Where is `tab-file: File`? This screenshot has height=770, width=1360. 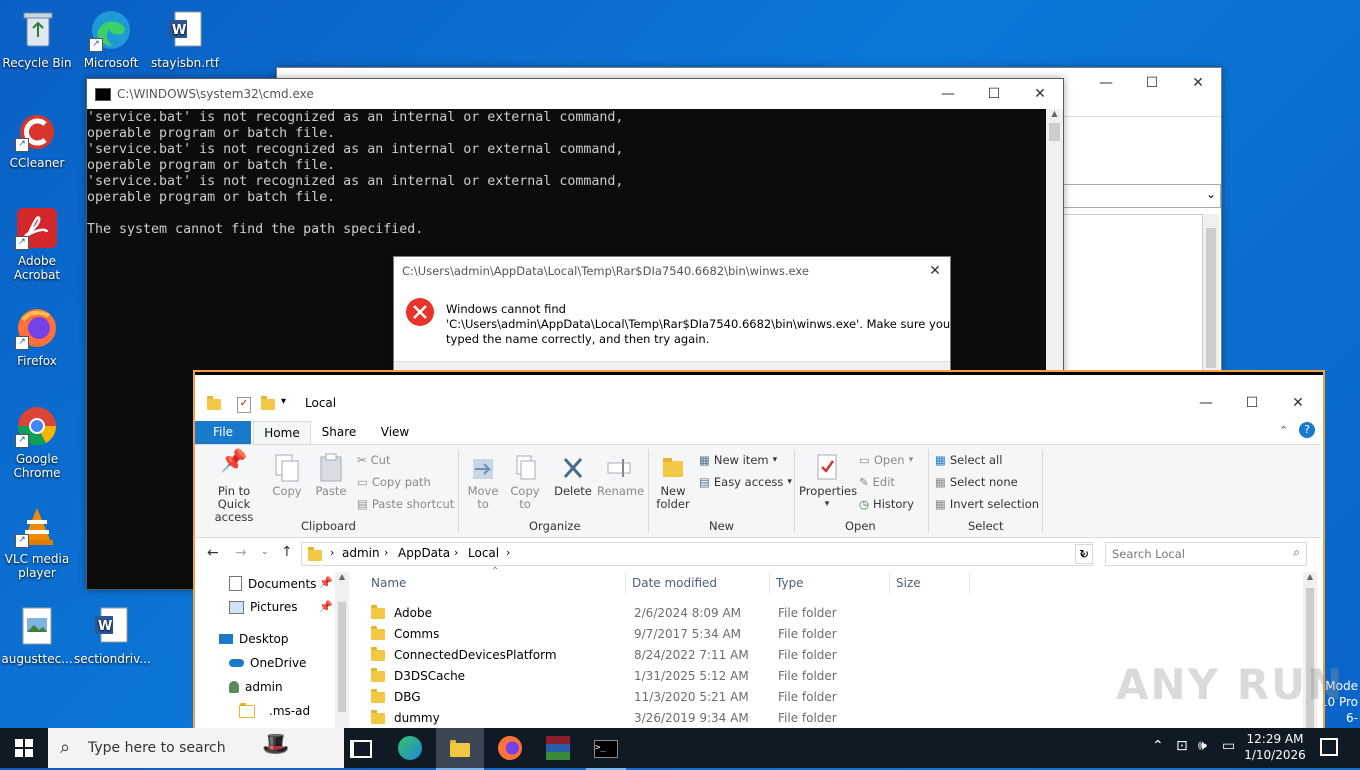
tab-file: File is located at coordinates (223, 432).